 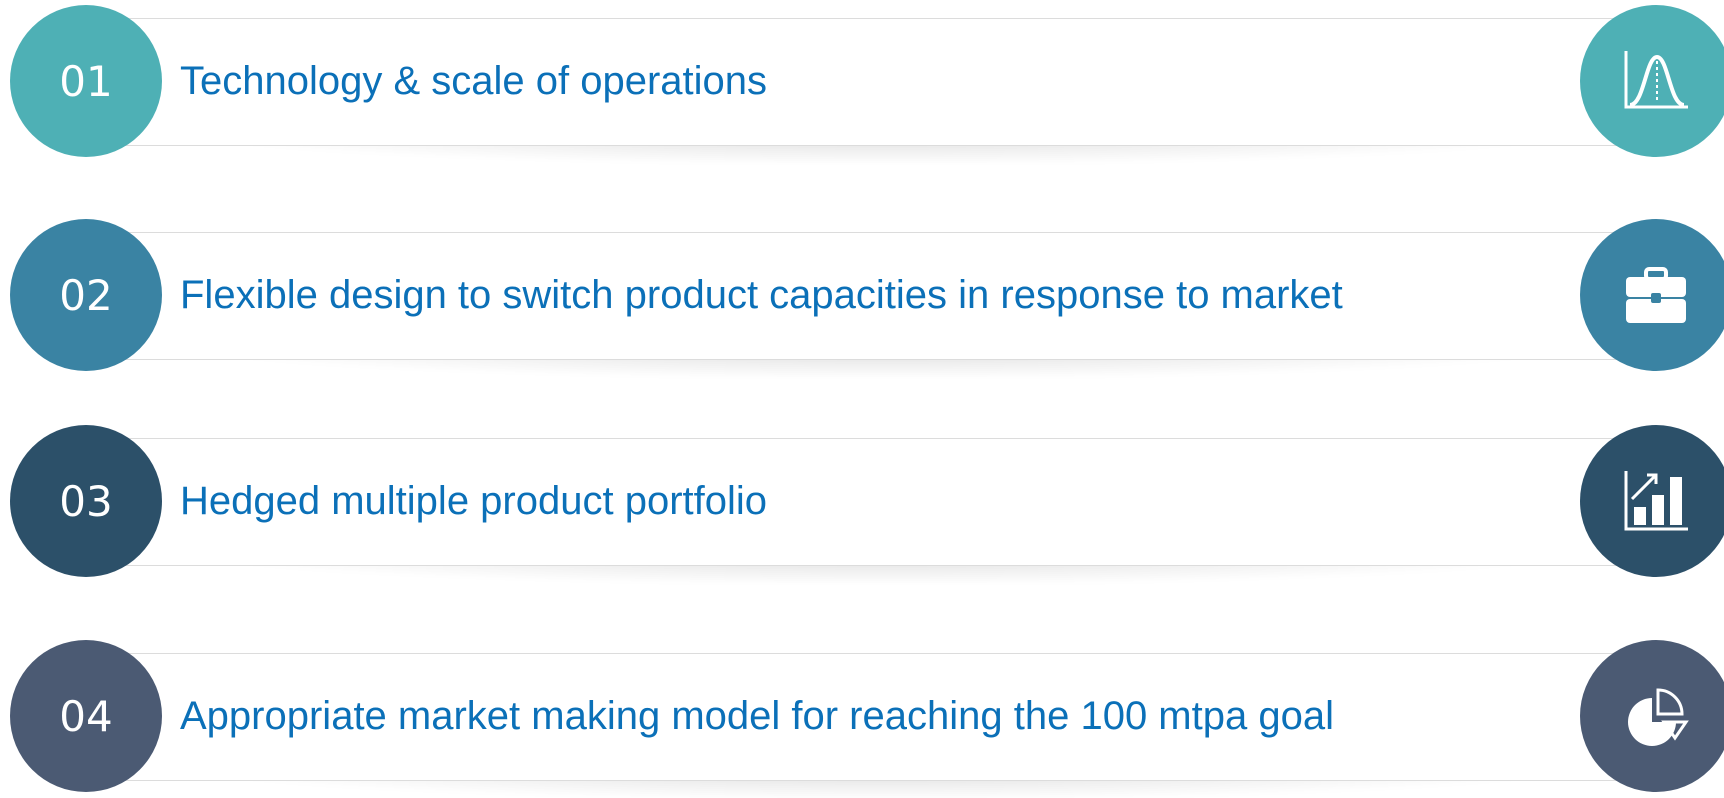 I want to click on briefcase-icon, so click(x=1656, y=295).